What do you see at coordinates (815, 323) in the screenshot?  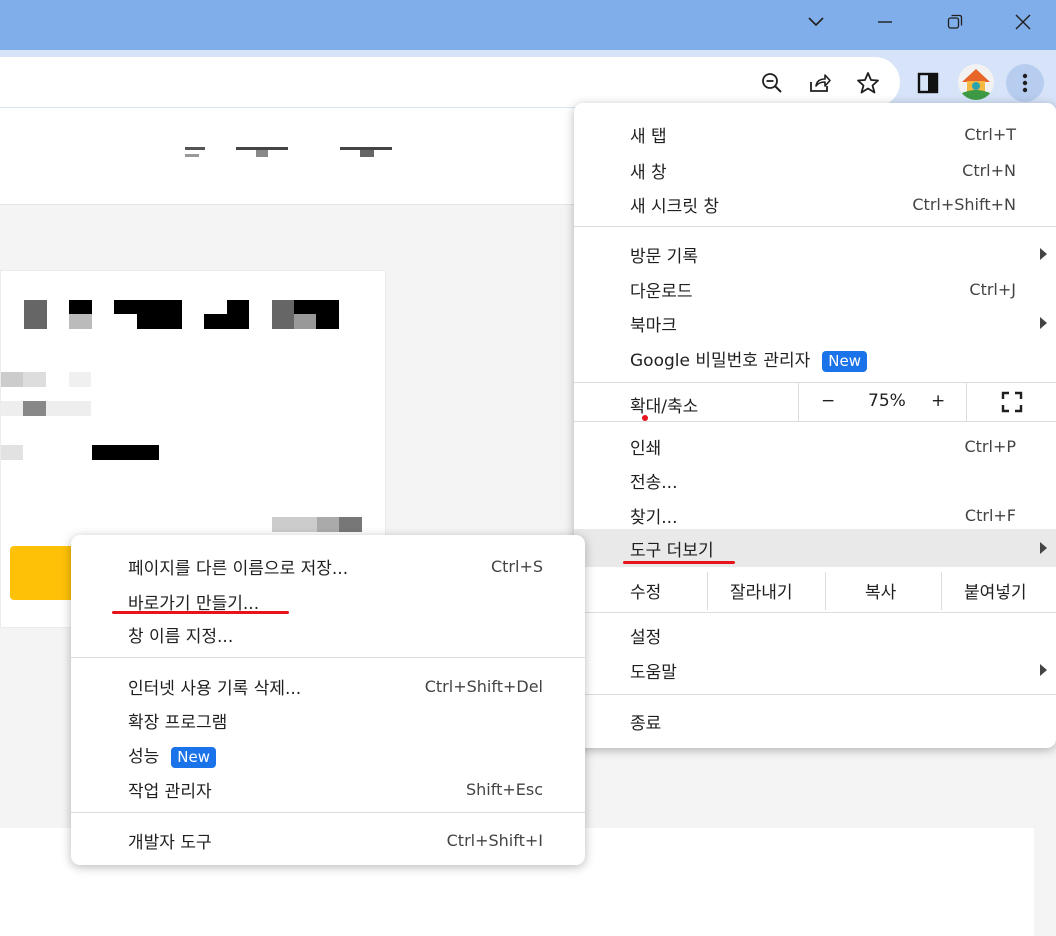 I see `menu-item-bookmarks: 북마크` at bounding box center [815, 323].